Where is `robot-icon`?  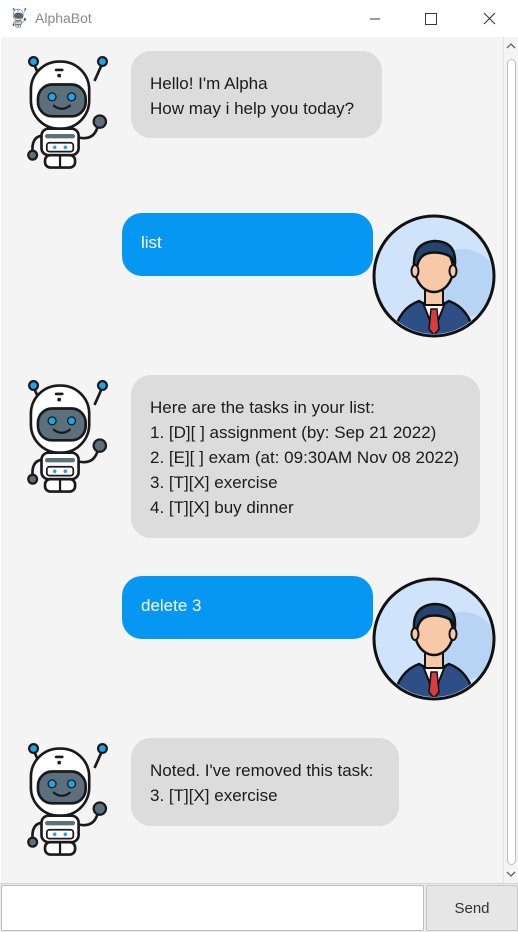 robot-icon is located at coordinates (19, 17).